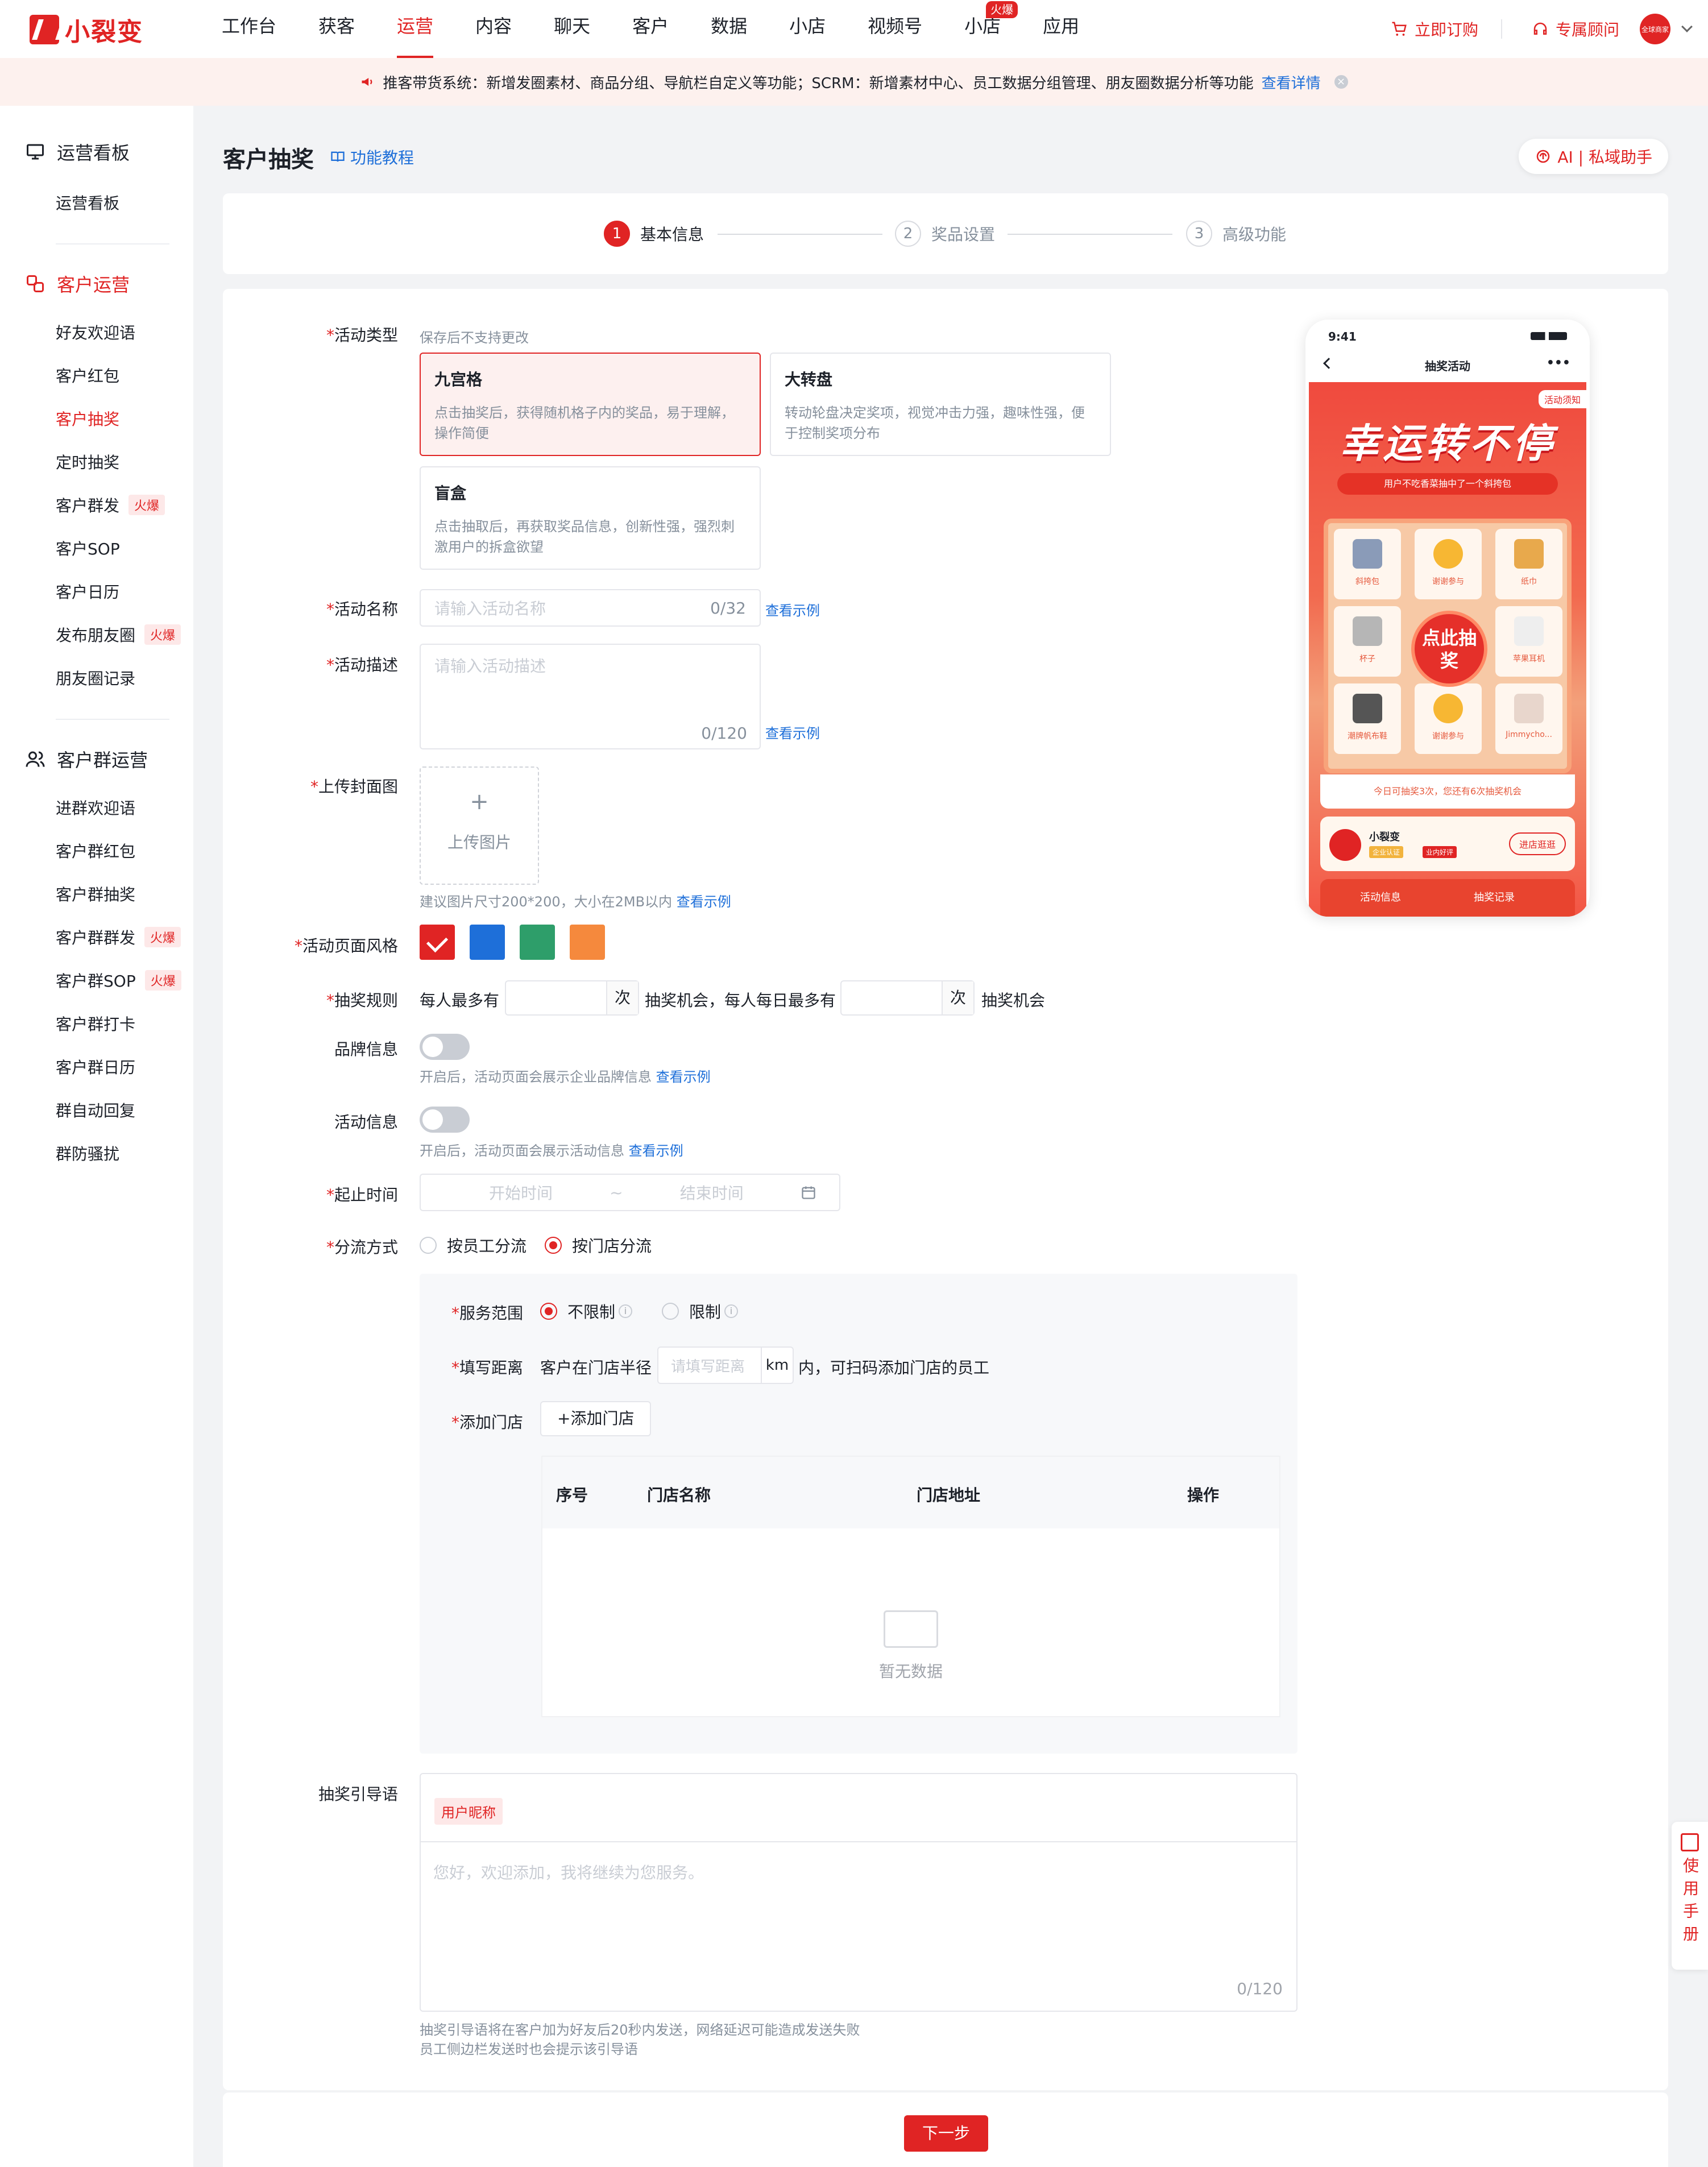 The width and height of the screenshot is (1708, 2167). Describe the element at coordinates (77, 284) in the screenshot. I see `sidebar-group-customer-ops: 客户运营` at that location.